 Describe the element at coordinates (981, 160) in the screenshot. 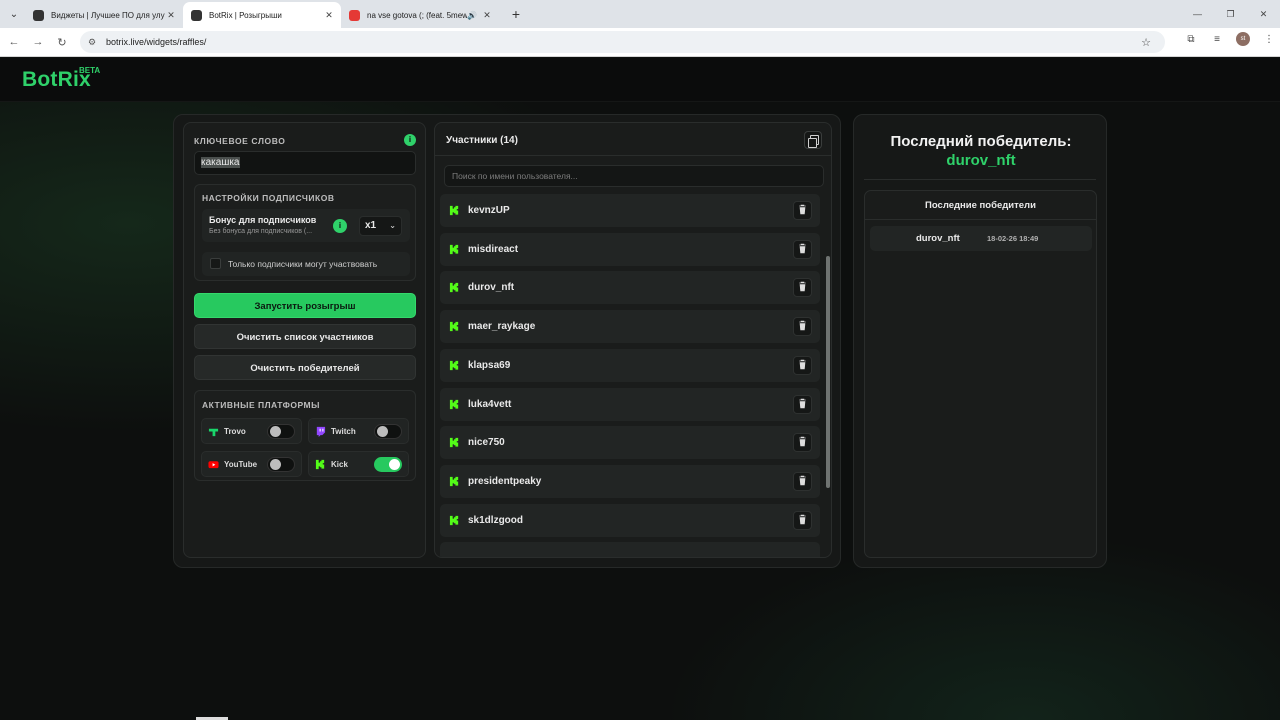

I see `last-winner-name: durov_nft` at that location.